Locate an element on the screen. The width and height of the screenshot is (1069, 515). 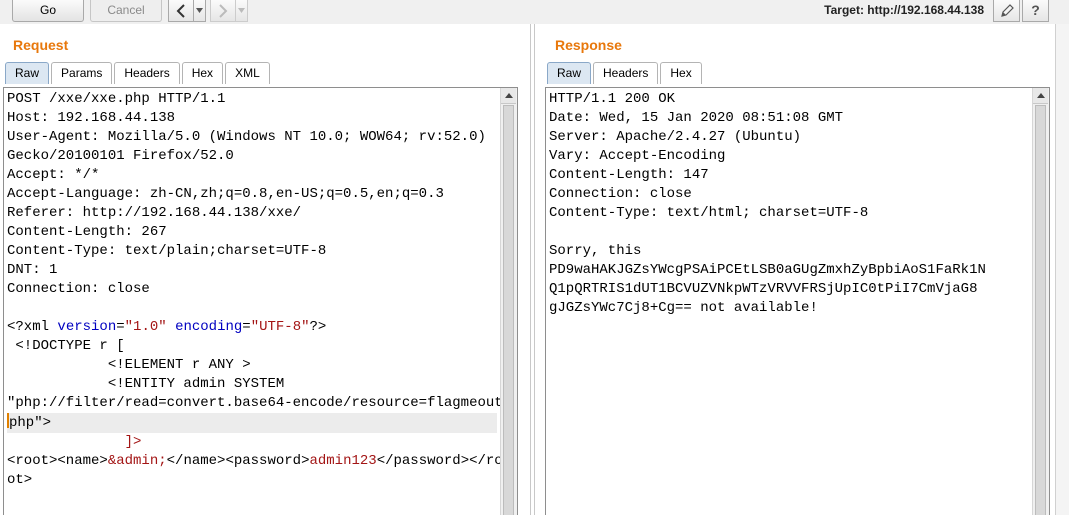
xml-token: ]> is located at coordinates (133, 442).